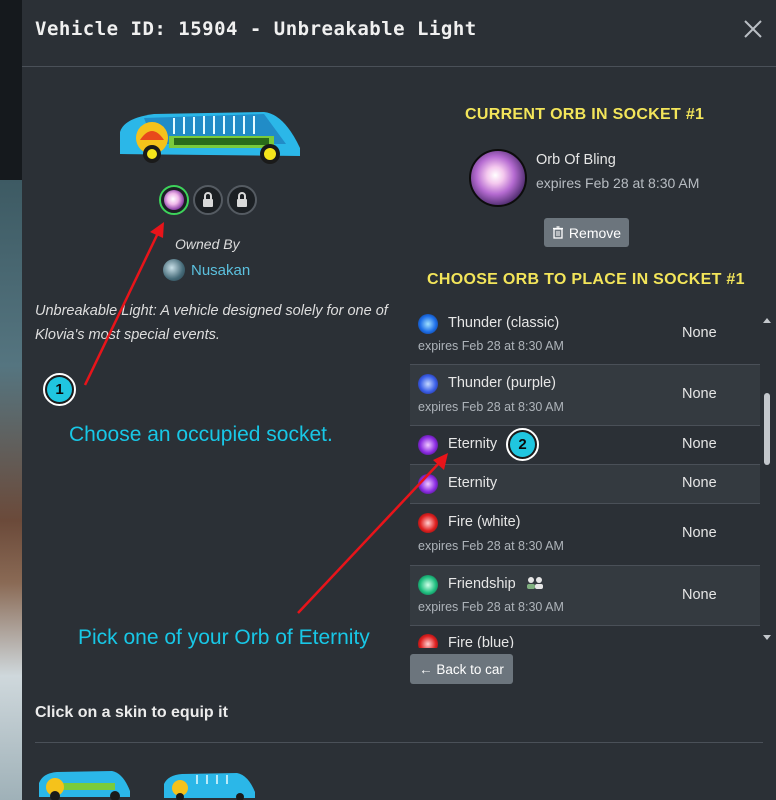 This screenshot has width=776, height=800. Describe the element at coordinates (482, 584) in the screenshot. I see `orb-name: Friendship` at that location.